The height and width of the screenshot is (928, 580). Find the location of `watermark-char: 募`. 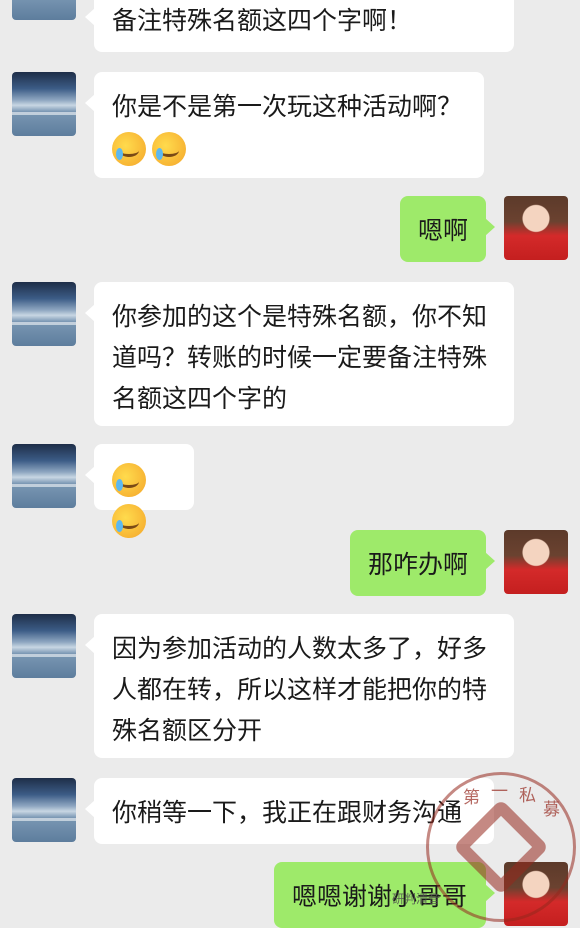

watermark-char: 募 is located at coordinates (551, 810).